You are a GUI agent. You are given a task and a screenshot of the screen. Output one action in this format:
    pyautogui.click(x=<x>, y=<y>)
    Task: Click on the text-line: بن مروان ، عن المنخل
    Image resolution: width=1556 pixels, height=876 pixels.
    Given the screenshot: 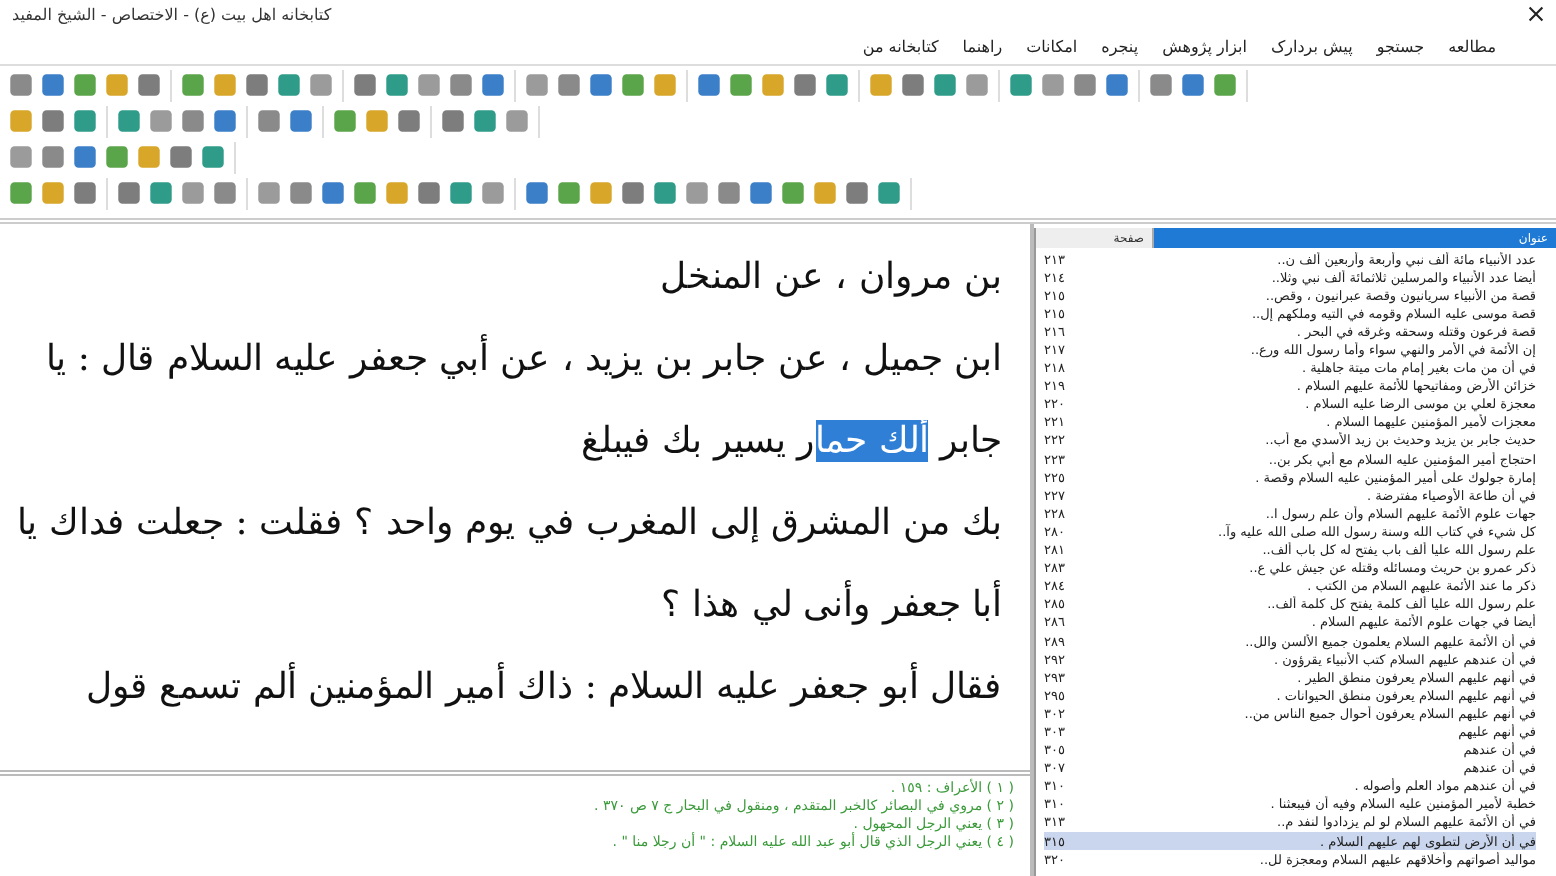 What is the action you would take?
    pyautogui.click(x=830, y=278)
    